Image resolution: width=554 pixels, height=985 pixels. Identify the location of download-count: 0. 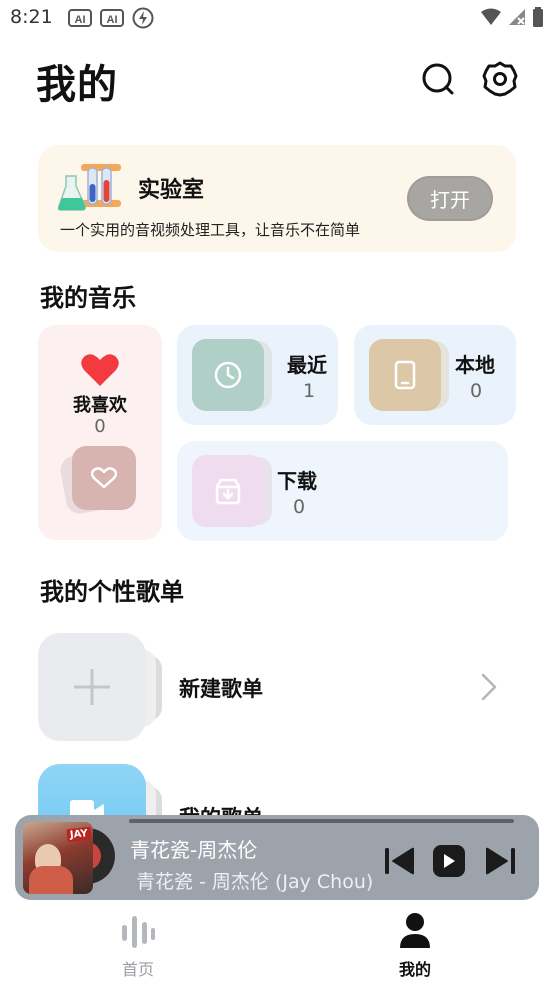
(299, 507).